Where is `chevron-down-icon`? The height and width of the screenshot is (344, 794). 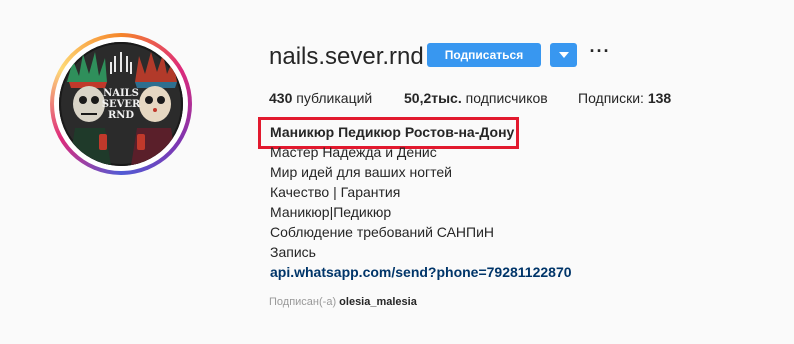
chevron-down-icon is located at coordinates (564, 55).